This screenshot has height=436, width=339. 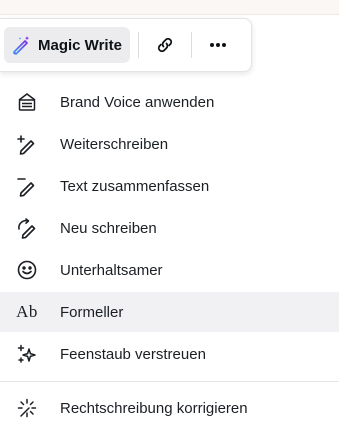 I want to click on menu-item-more-fun: Unterhaltsamer, so click(x=169, y=270).